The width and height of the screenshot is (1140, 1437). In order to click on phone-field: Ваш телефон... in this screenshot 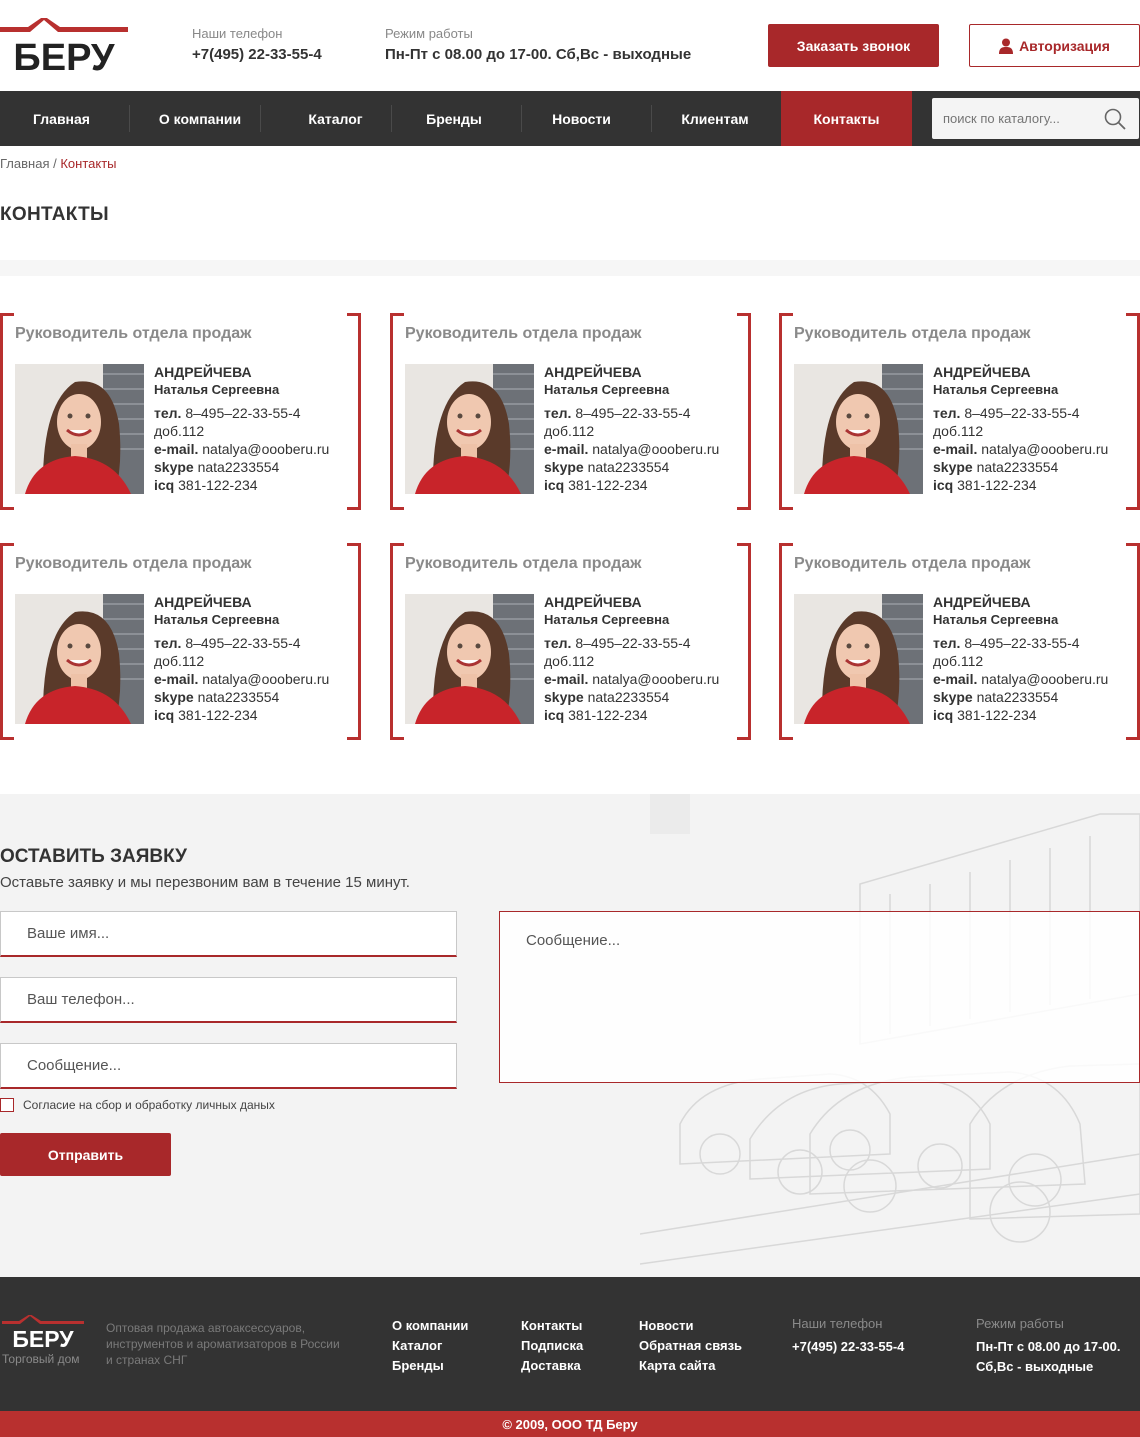, I will do `click(228, 1000)`.